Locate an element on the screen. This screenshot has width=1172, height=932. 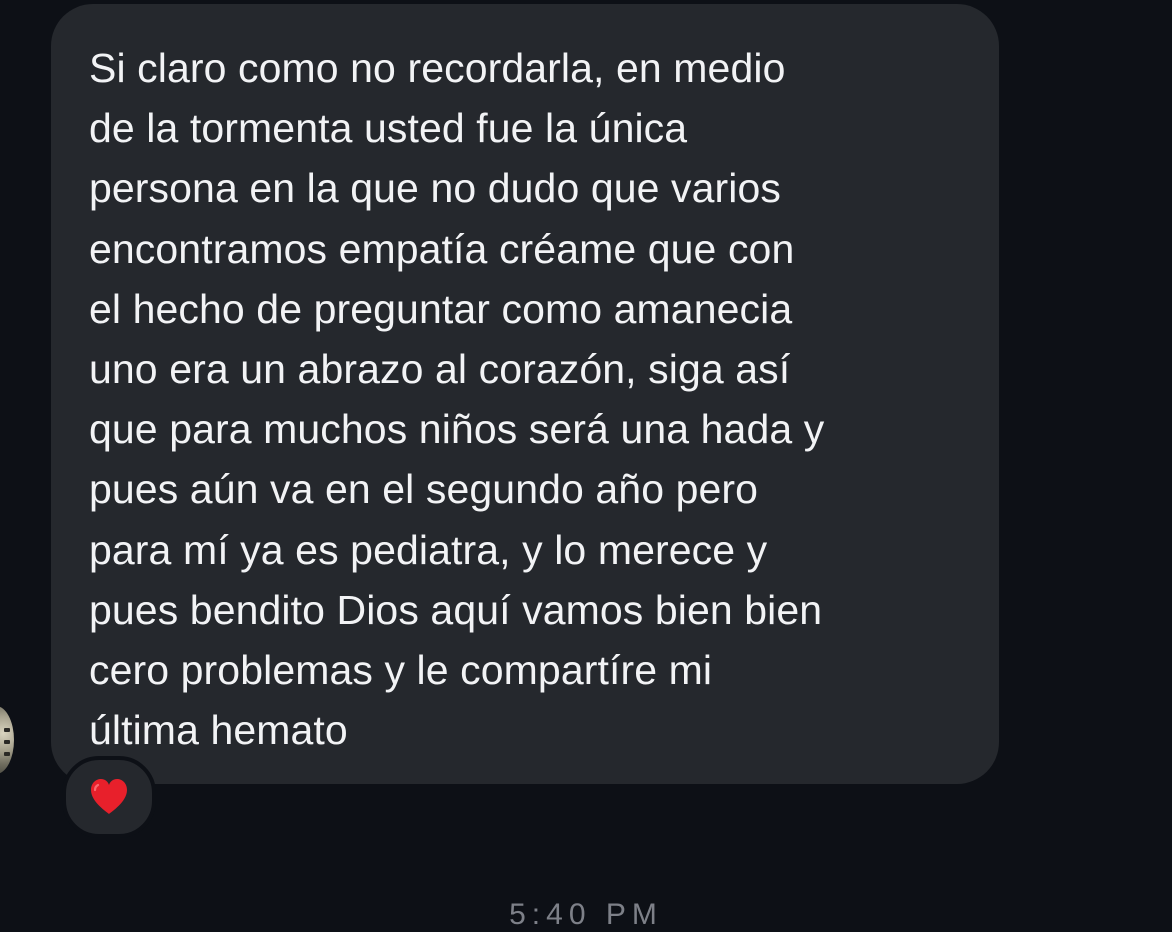
message-line: persona en la que no dudo que varios is located at coordinates (435, 188).